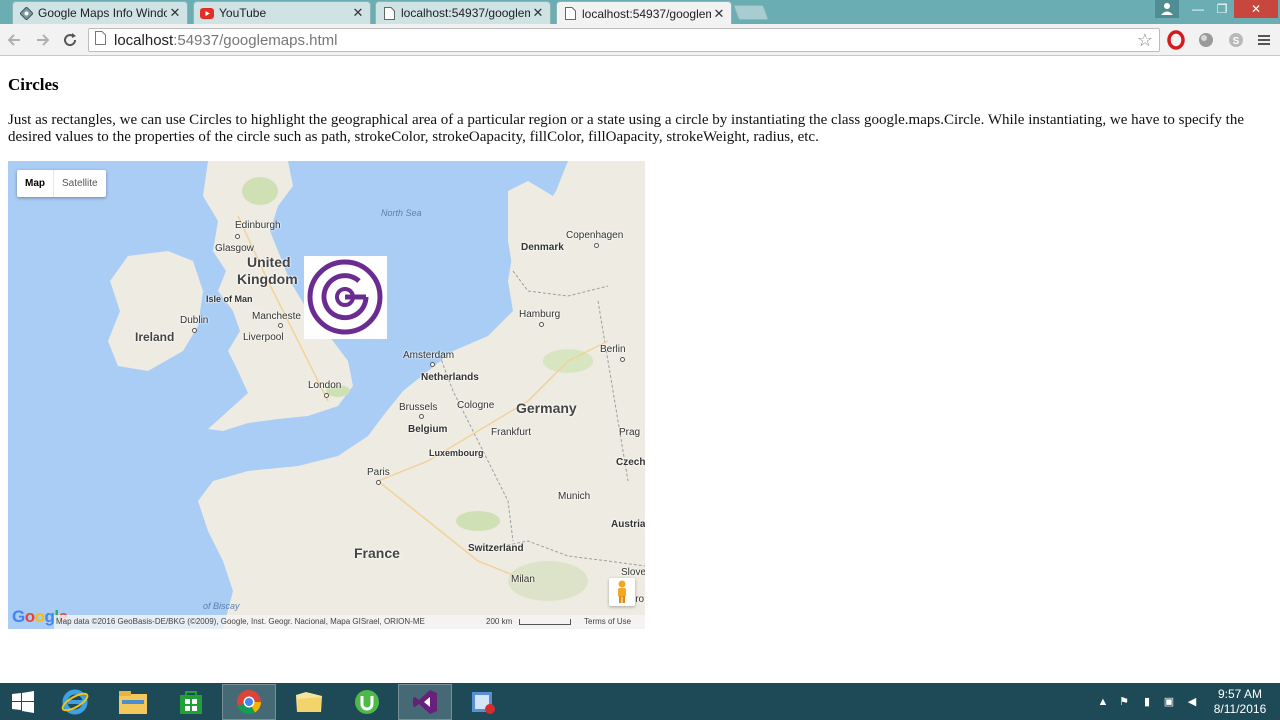 The width and height of the screenshot is (1280, 720). Describe the element at coordinates (499, 621) in the screenshot. I see `map-scale-label: 200 km` at that location.